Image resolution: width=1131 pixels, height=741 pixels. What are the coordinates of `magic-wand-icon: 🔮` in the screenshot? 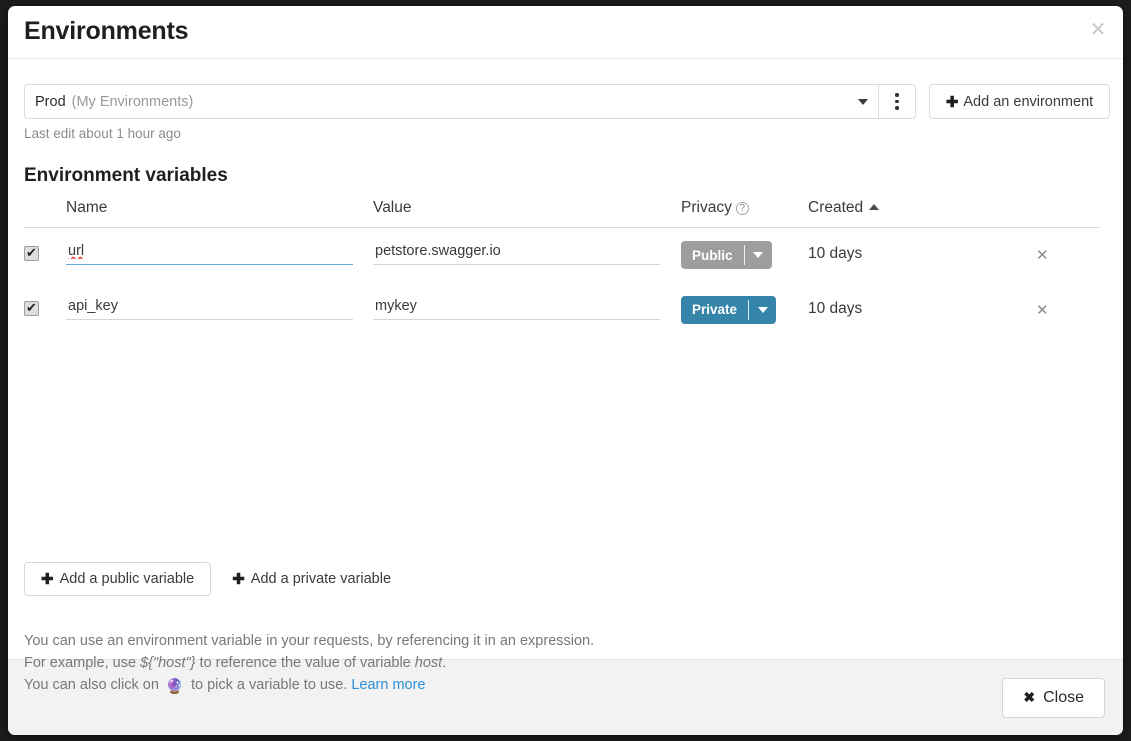 It's located at (175, 687).